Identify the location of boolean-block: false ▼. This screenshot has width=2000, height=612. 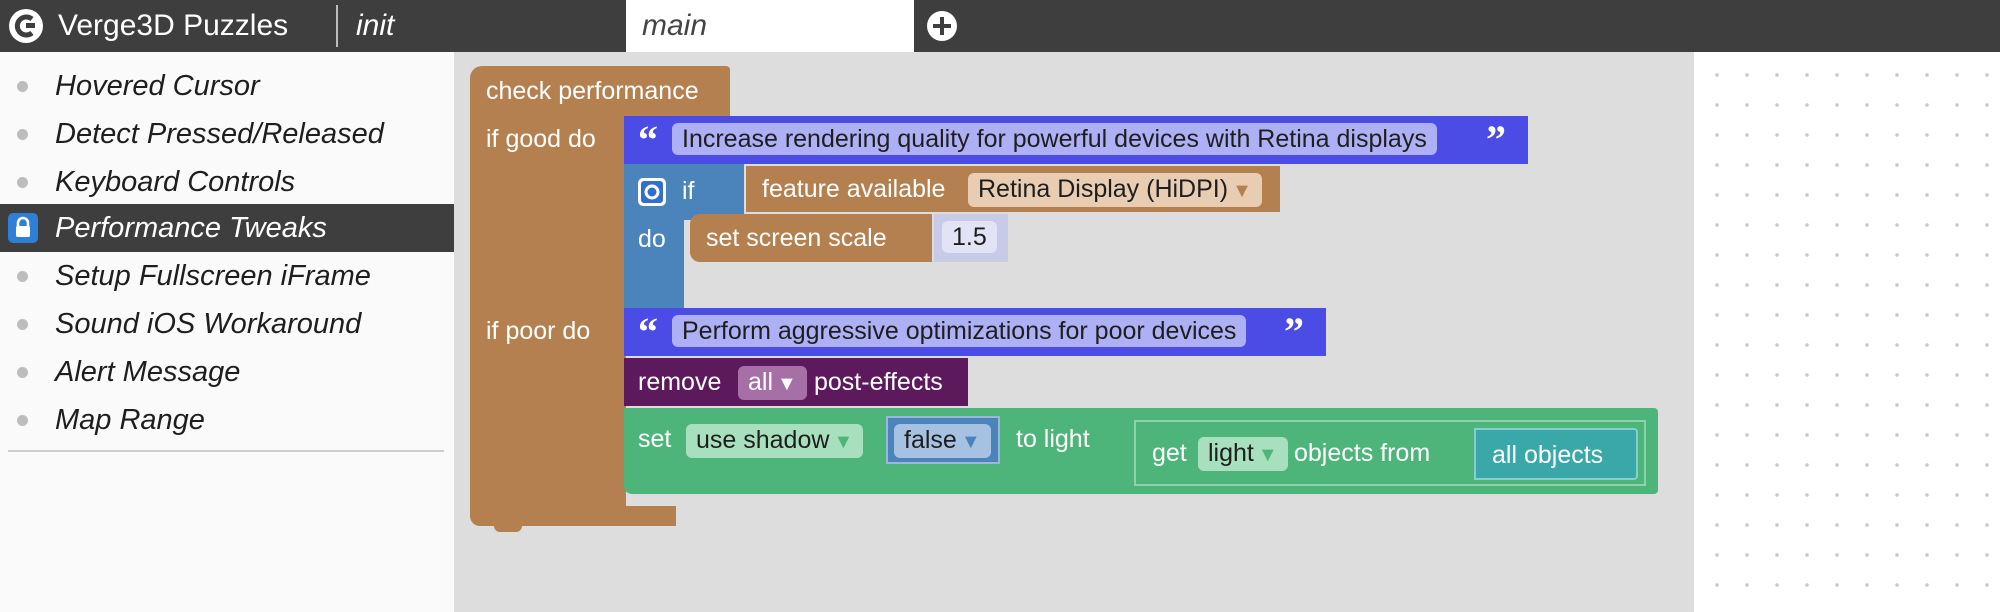
(943, 440).